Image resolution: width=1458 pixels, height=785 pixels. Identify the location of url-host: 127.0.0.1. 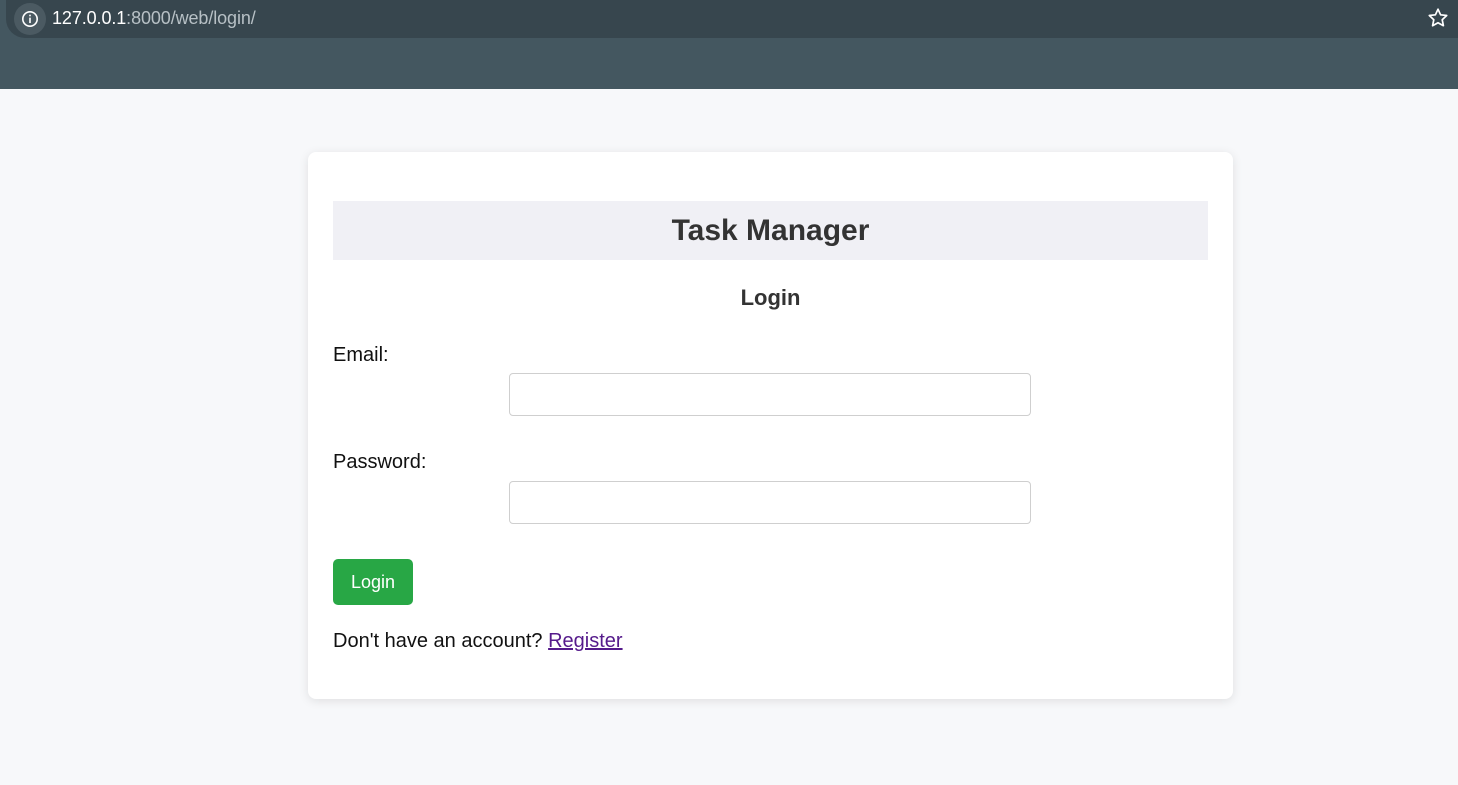
(89, 18).